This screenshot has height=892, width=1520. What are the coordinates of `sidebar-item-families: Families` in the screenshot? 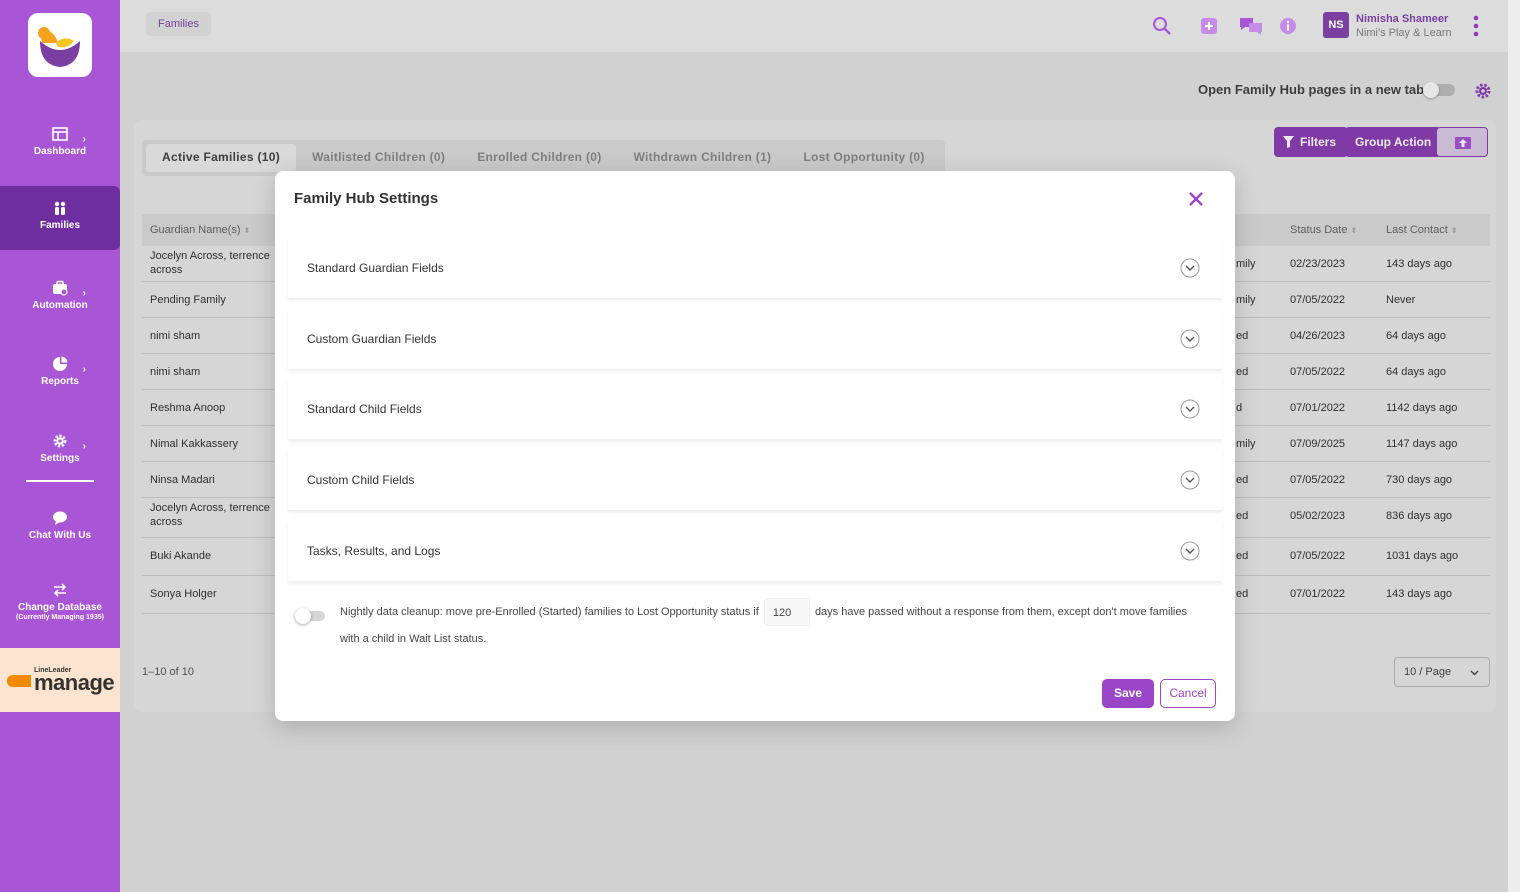 It's located at (60, 218).